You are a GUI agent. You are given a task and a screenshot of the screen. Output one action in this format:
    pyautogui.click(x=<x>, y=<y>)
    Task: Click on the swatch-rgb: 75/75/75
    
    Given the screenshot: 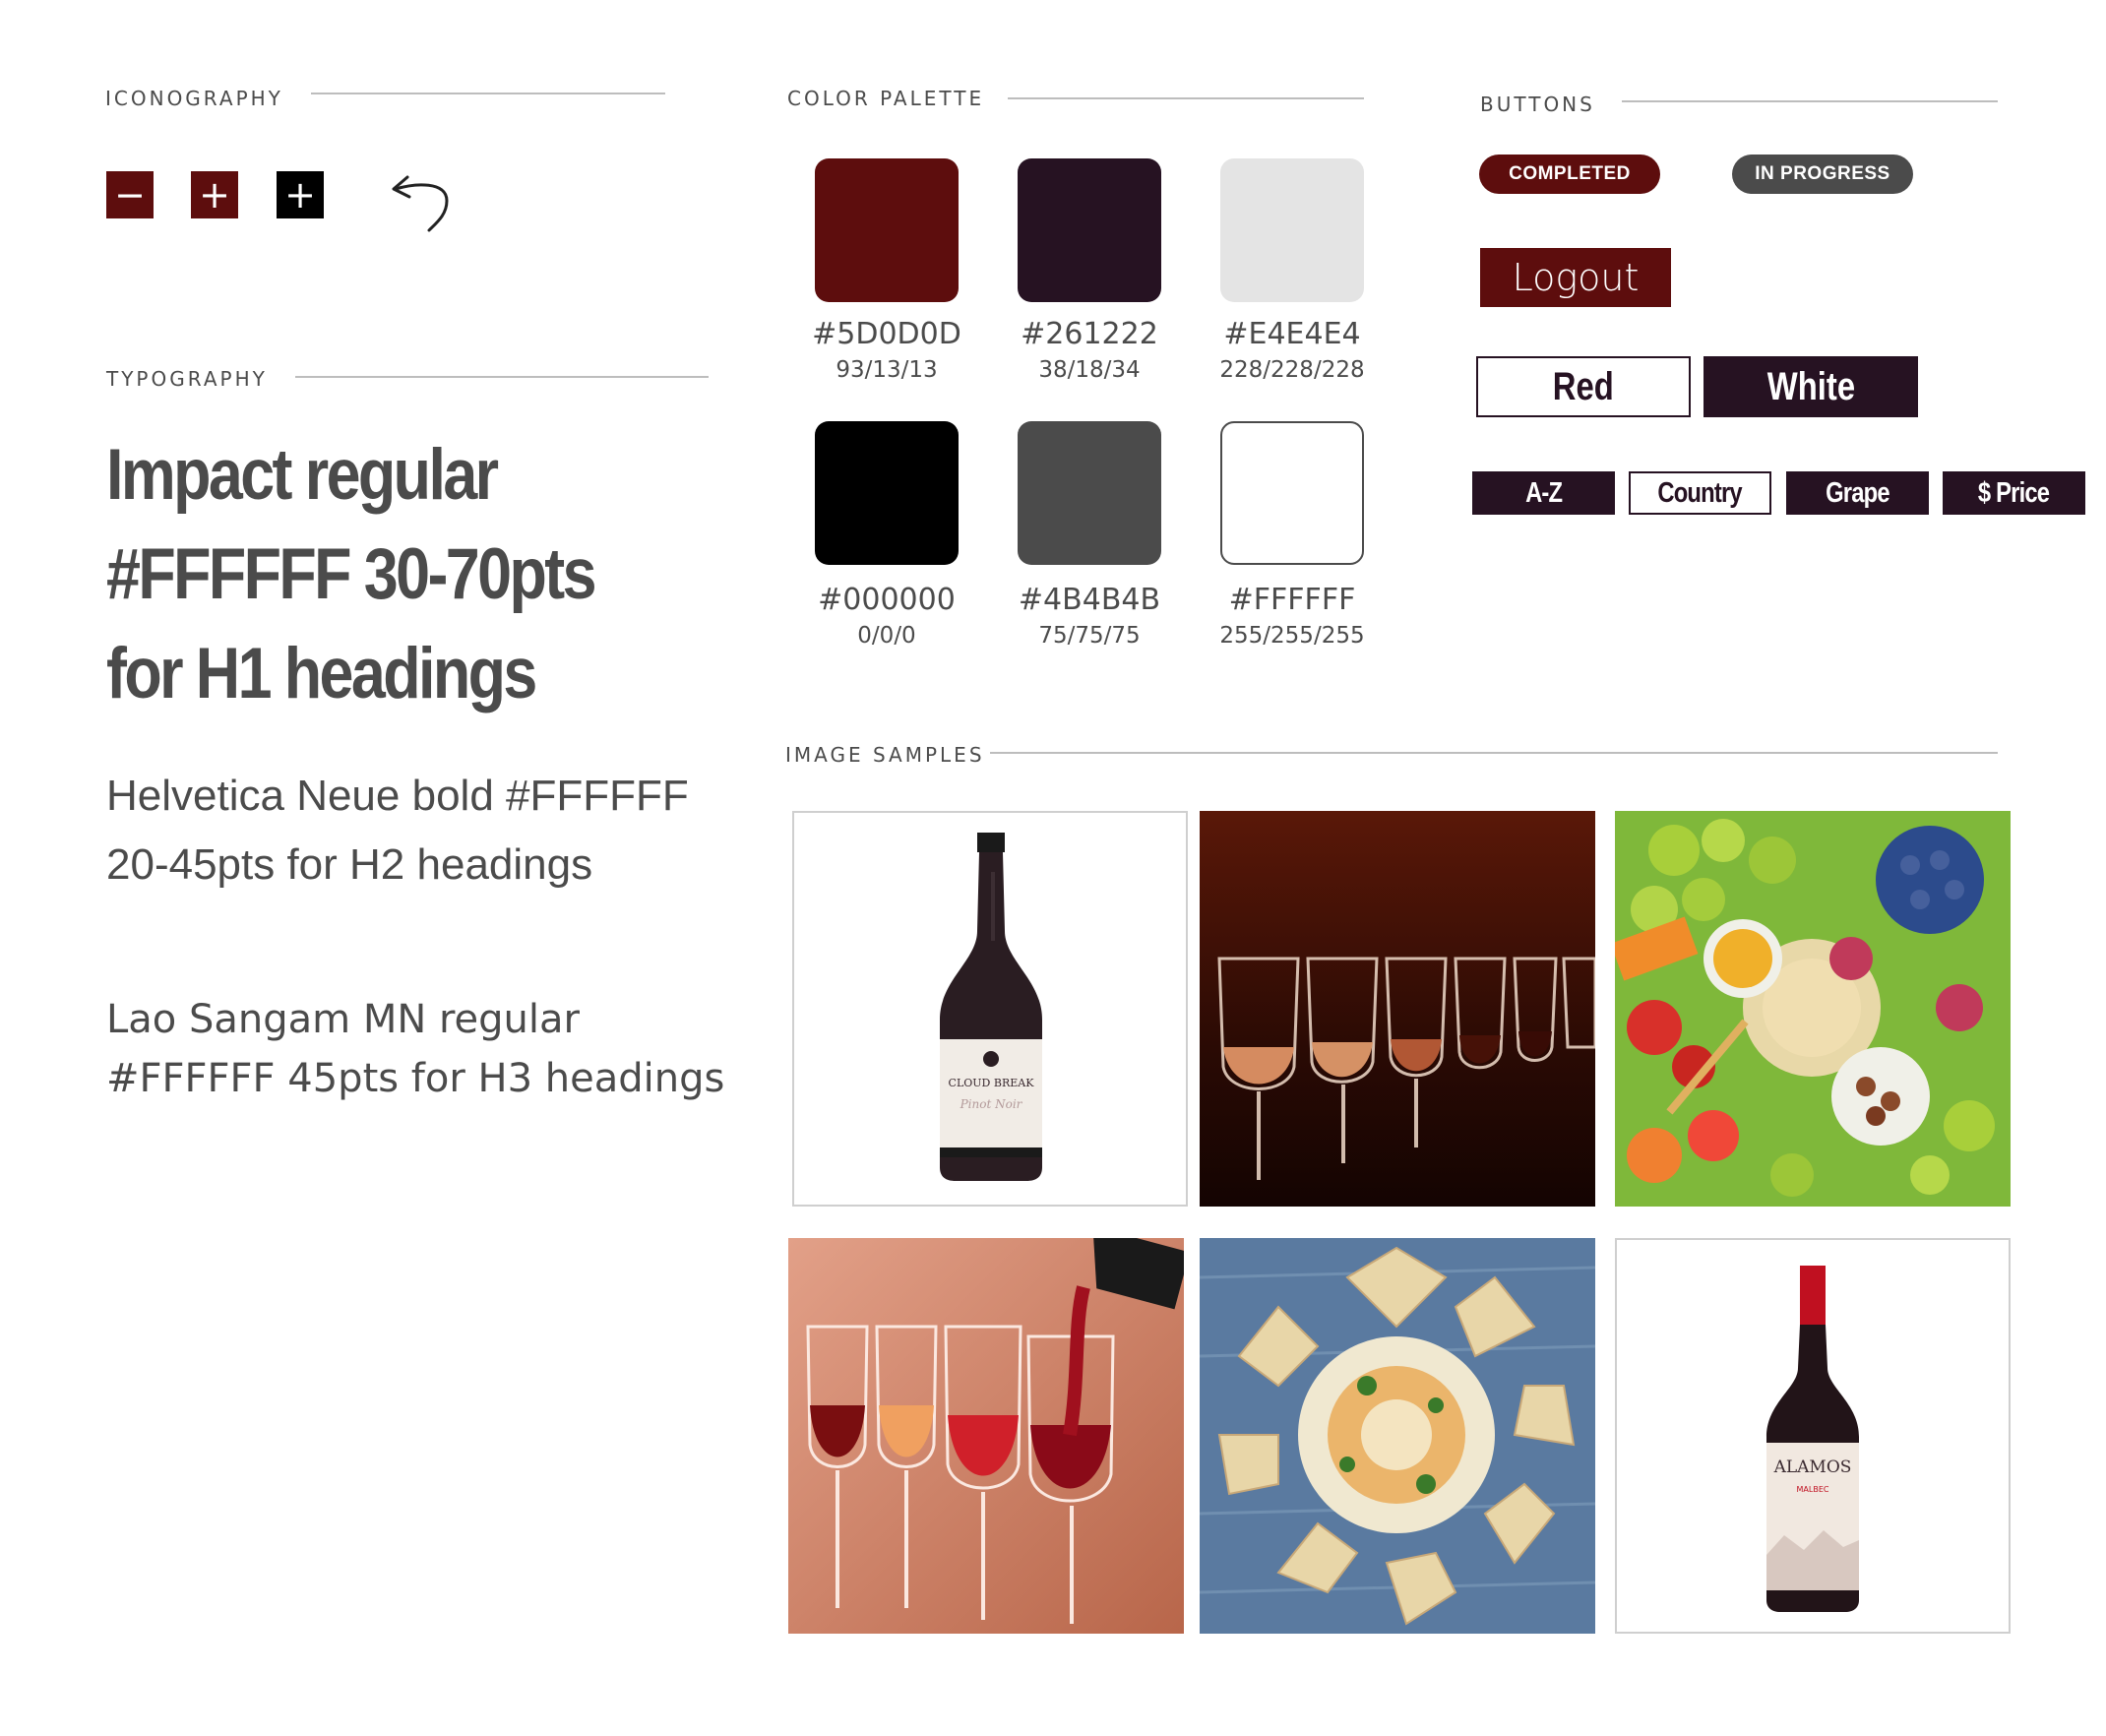 What is the action you would take?
    pyautogui.click(x=1089, y=636)
    